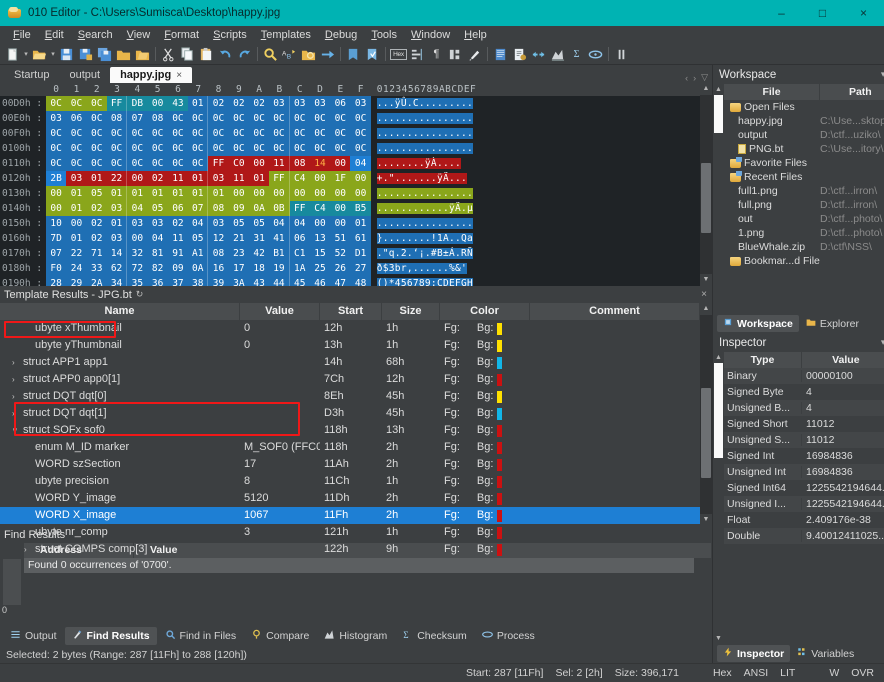 The image size is (884, 682). Describe the element at coordinates (718, 357) in the screenshot. I see `inspector-gutter-up-arrow: ▲` at that location.